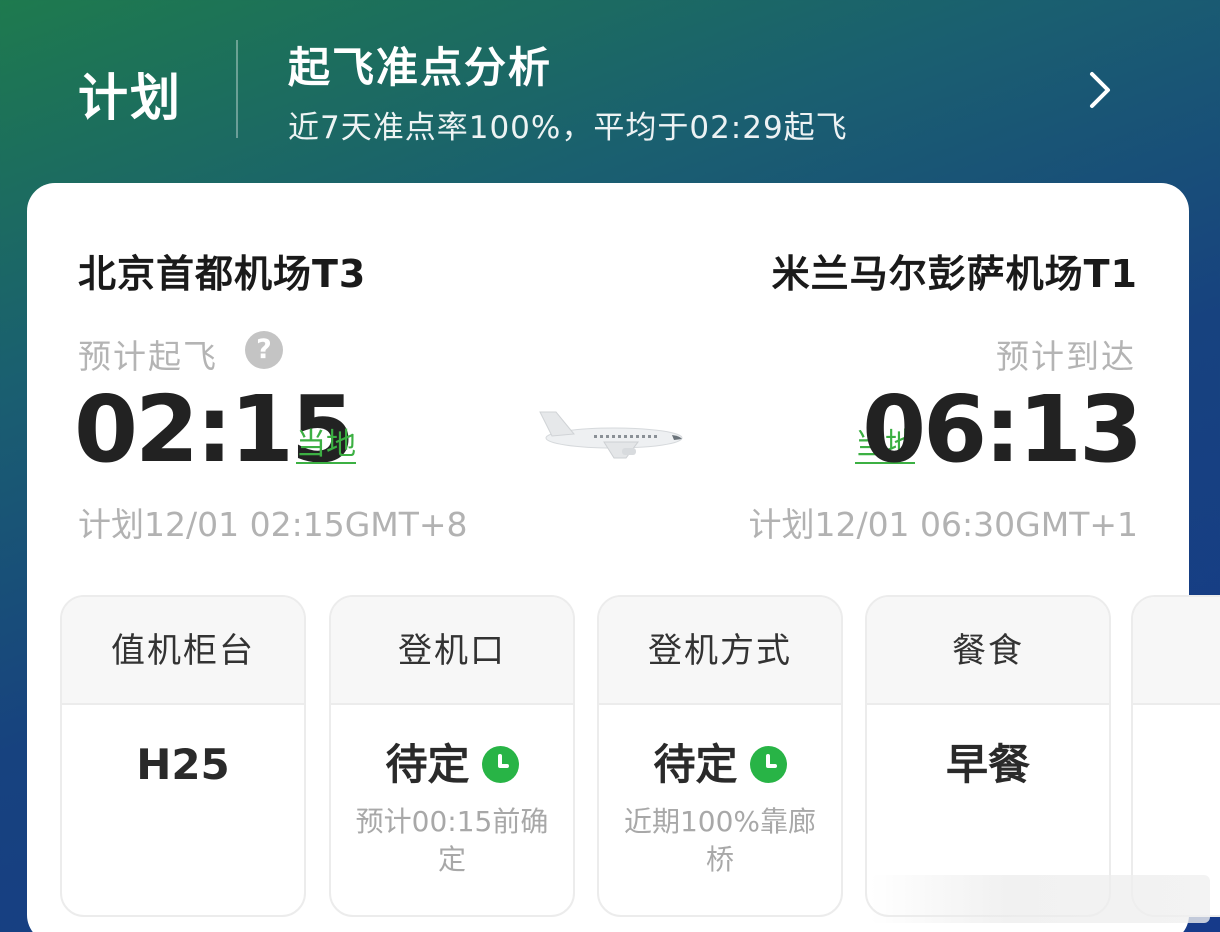  What do you see at coordinates (695, 764) in the screenshot?
I see `boarding-method-value: 待定` at bounding box center [695, 764].